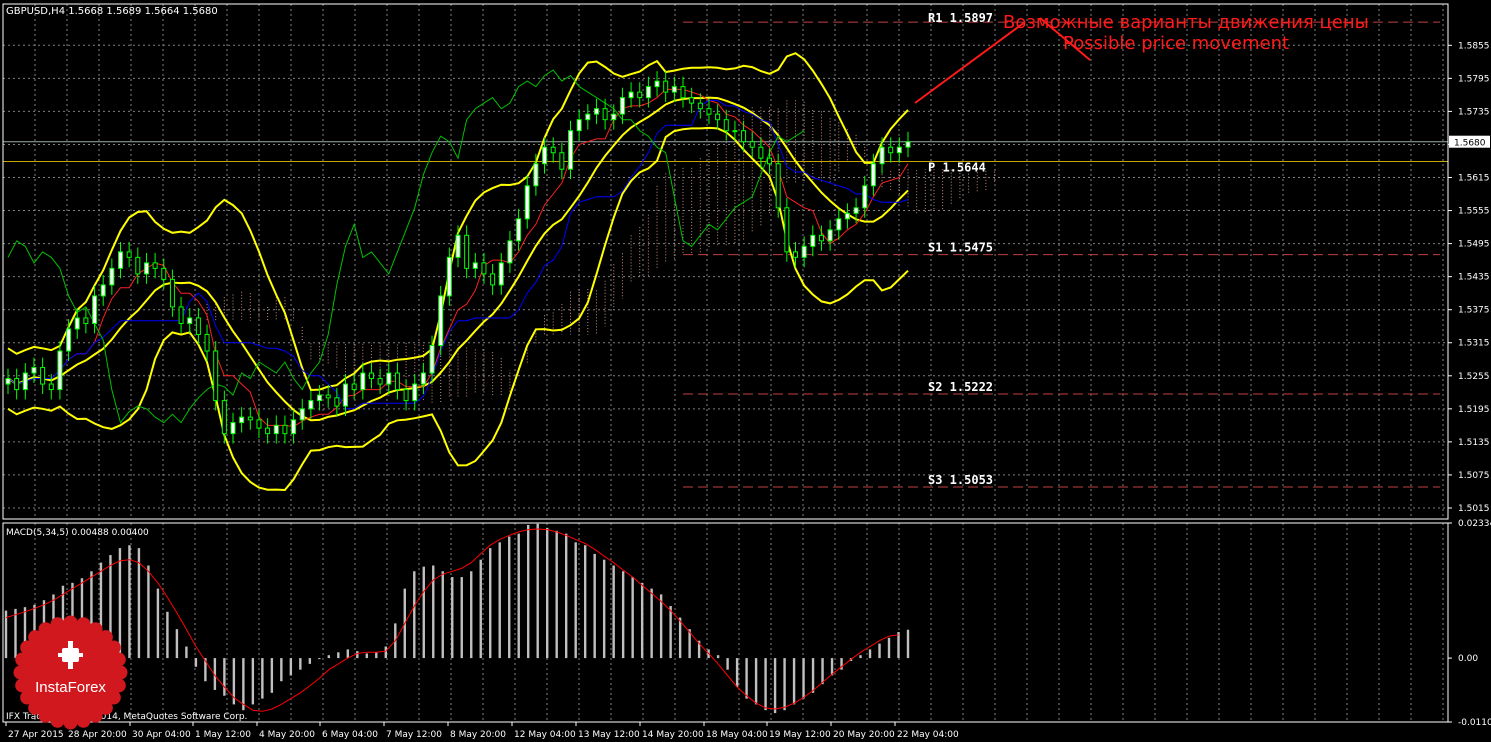 The image size is (1491, 742). I want to click on level-R1-label: R1 1.5897, so click(960, 18).